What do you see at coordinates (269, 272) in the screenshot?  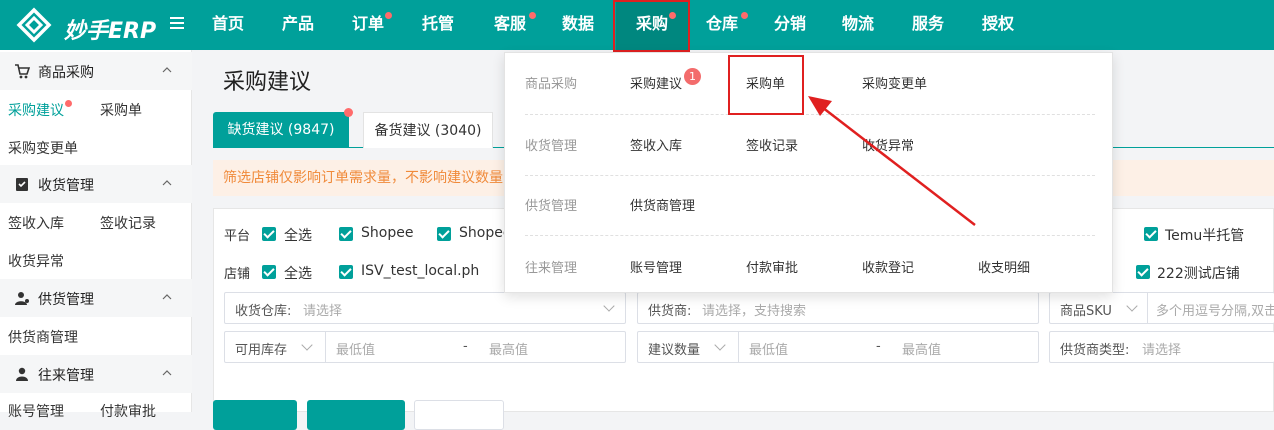 I see `checkbox-shop-all` at bounding box center [269, 272].